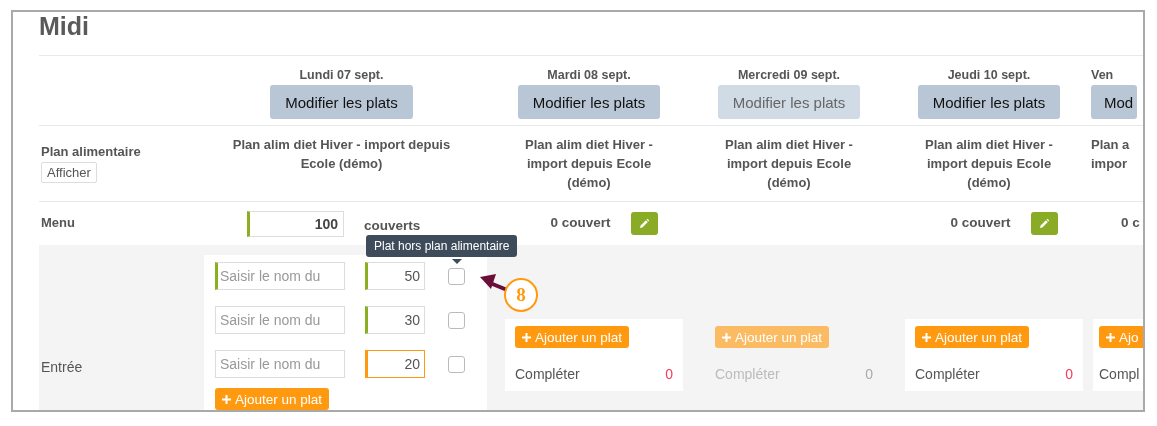  Describe the element at coordinates (589, 76) in the screenshot. I see `day-date: Mardi 08 sept.` at that location.